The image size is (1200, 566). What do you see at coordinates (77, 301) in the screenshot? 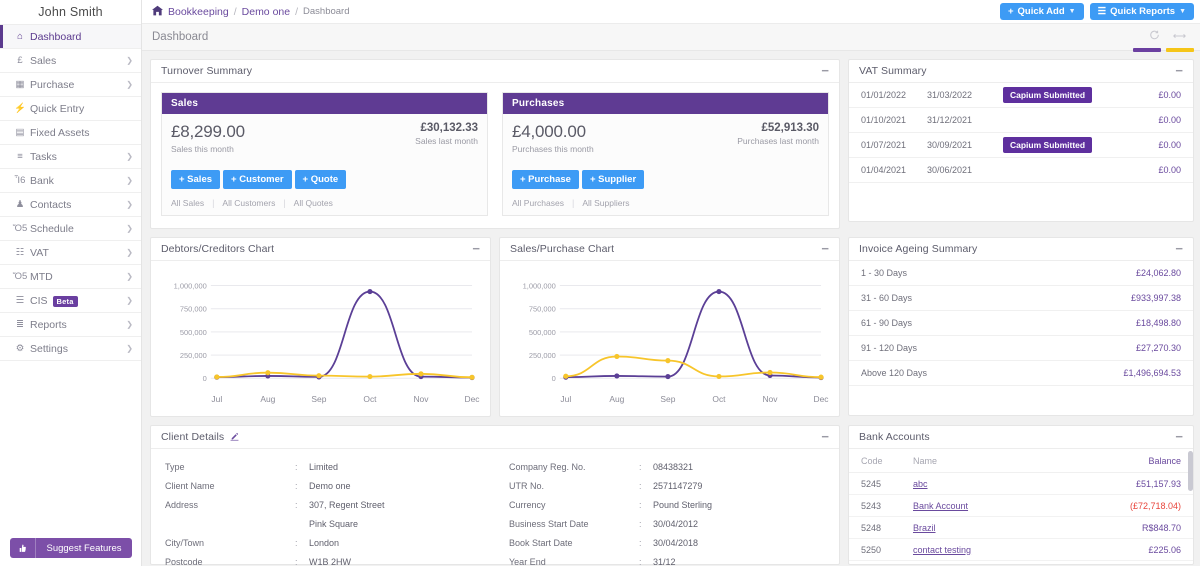
I see `sidebar-item-label: CIS Beta` at bounding box center [77, 301].